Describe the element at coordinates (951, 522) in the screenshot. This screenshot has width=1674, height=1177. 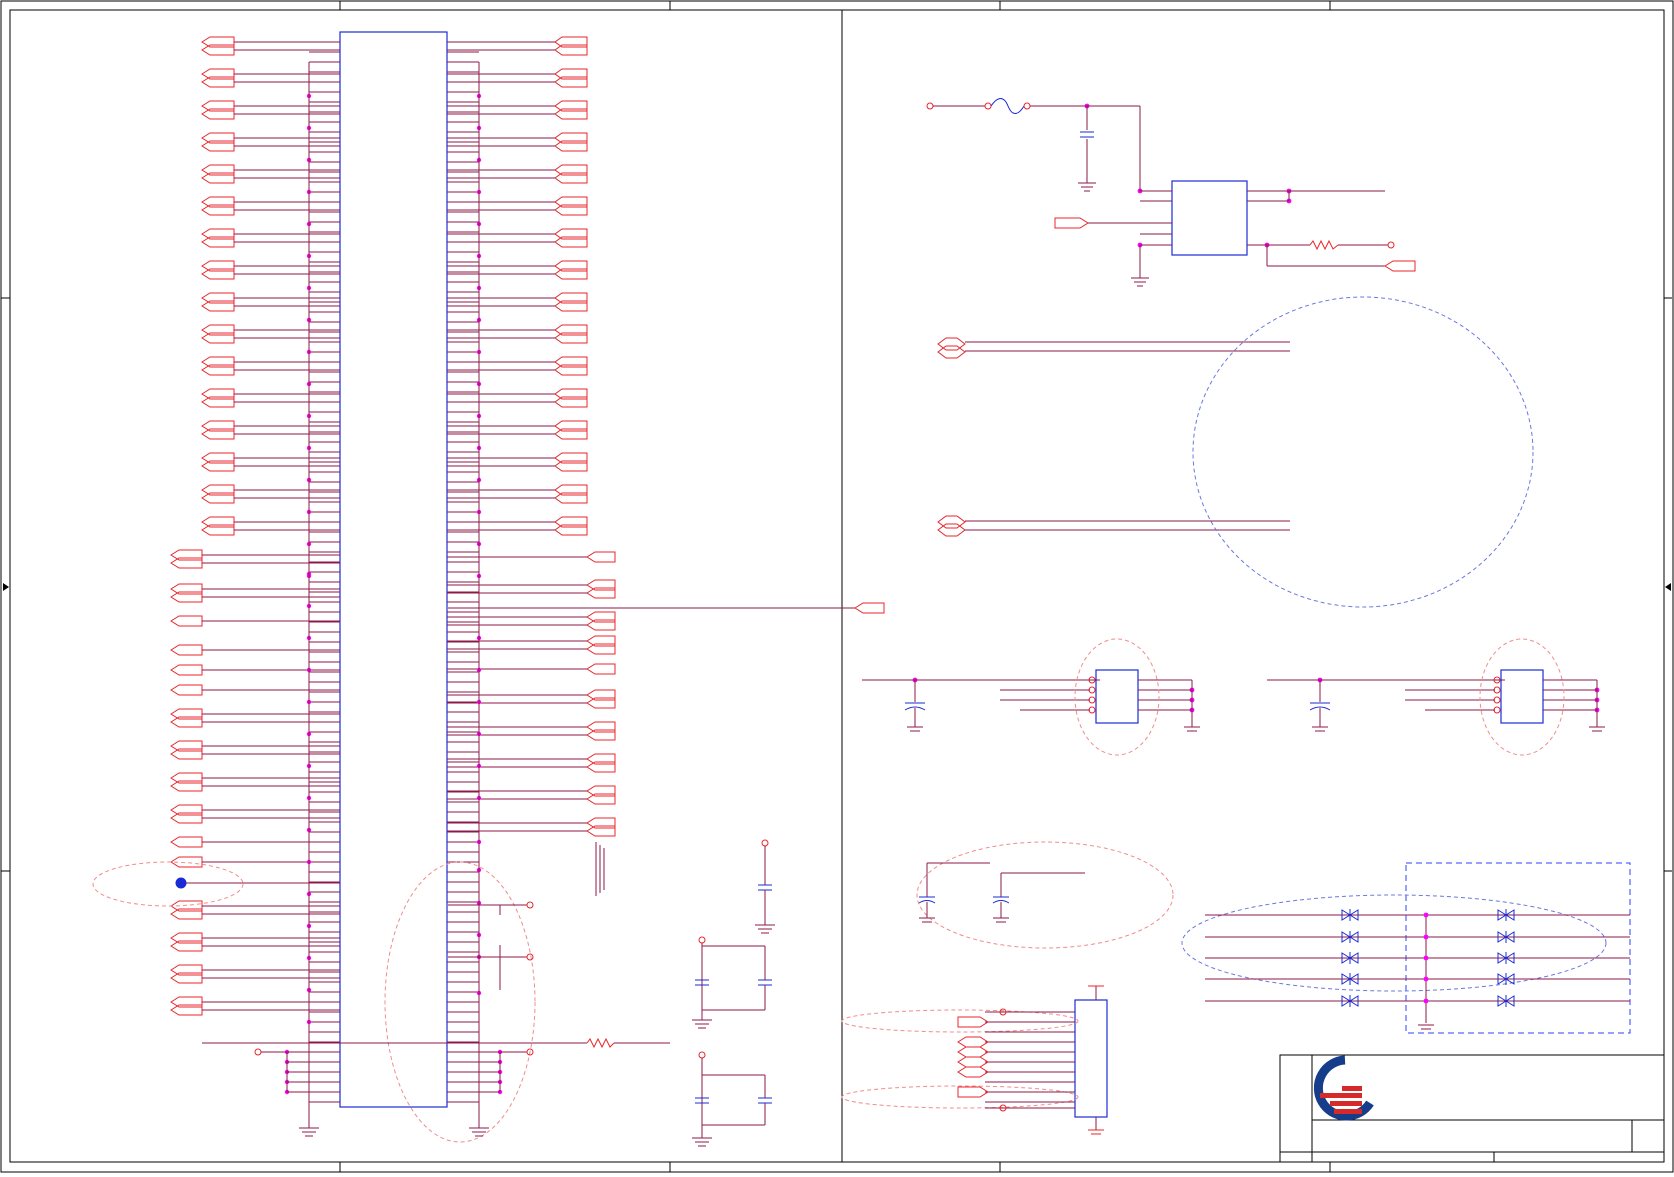
I see `diff-pair-port-bottom` at that location.